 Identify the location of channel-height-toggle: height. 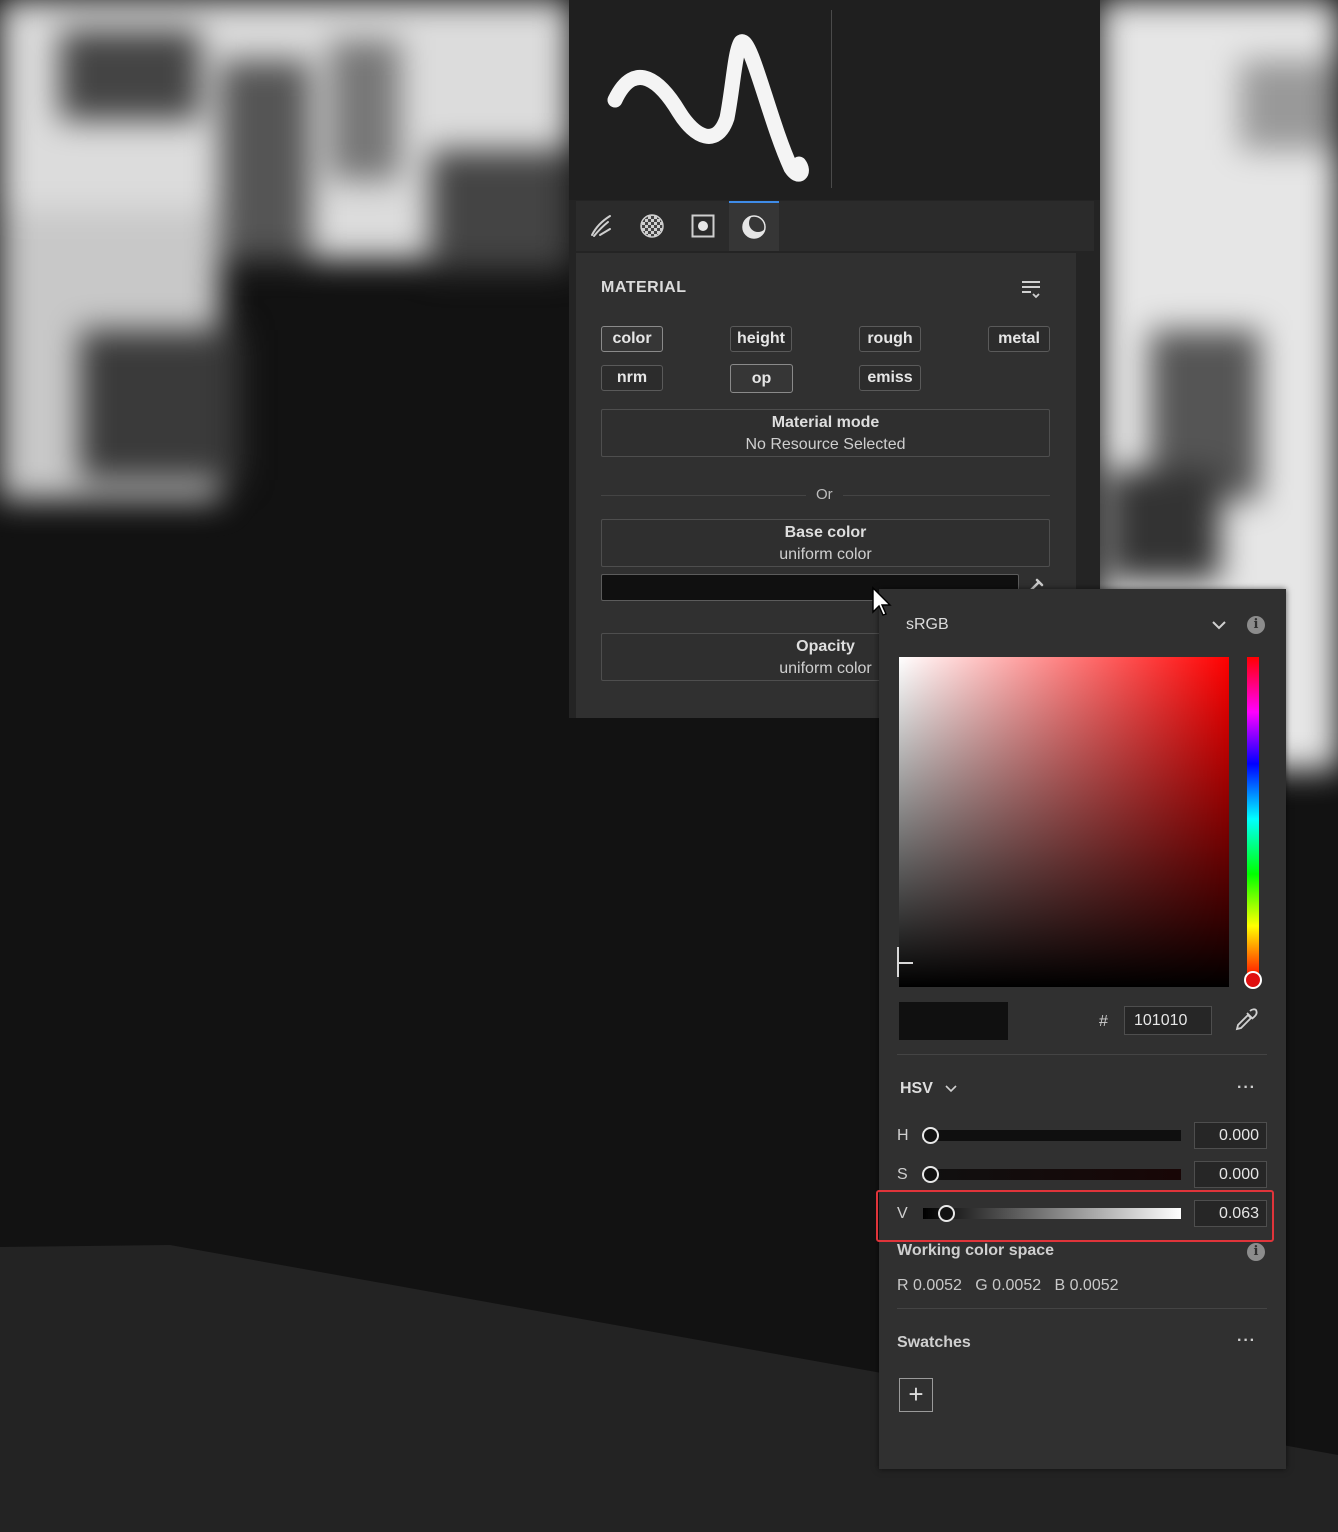
(761, 339).